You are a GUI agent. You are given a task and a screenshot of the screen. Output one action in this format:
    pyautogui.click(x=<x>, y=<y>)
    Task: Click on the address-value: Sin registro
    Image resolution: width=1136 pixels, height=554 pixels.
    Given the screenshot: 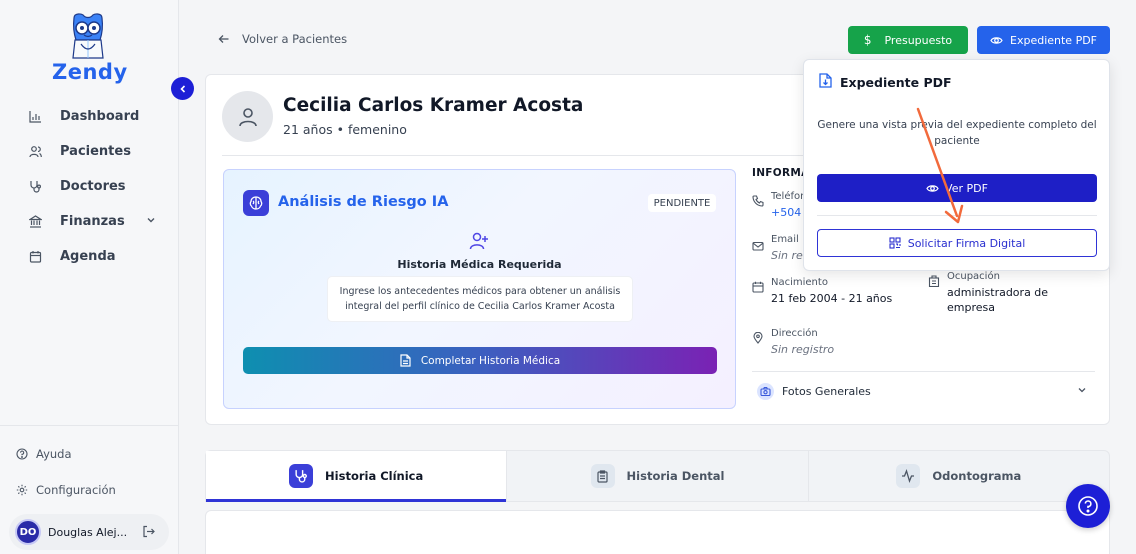 What is the action you would take?
    pyautogui.click(x=803, y=349)
    